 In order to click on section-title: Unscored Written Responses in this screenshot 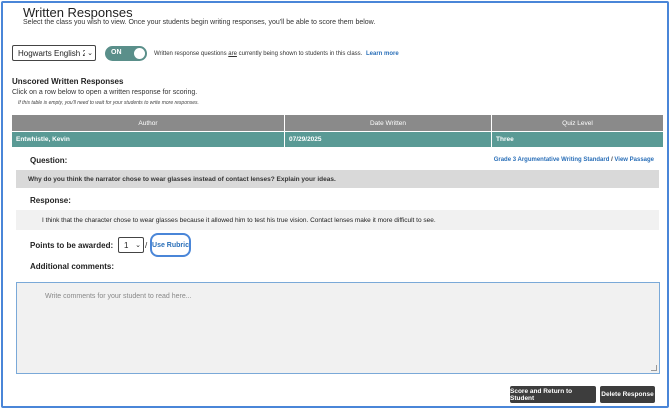, I will do `click(68, 81)`.